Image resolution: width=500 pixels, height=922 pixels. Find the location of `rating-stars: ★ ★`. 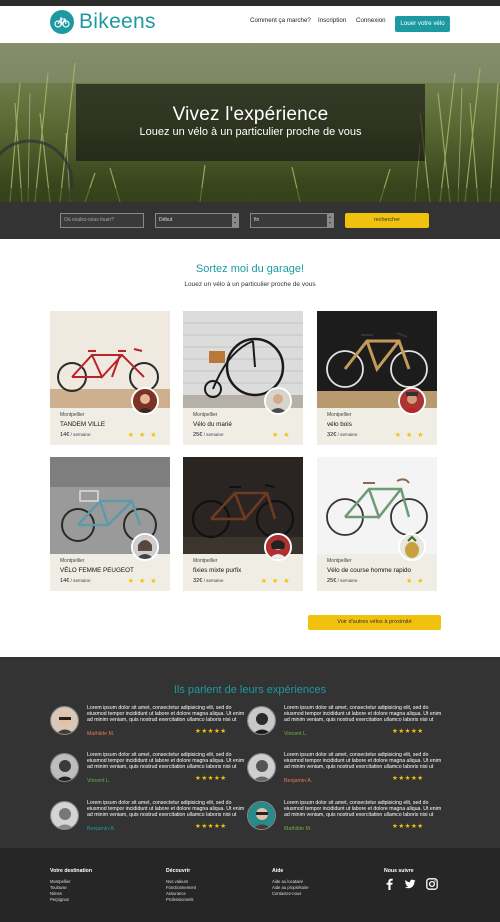

rating-stars: ★ ★ is located at coordinates (415, 581).